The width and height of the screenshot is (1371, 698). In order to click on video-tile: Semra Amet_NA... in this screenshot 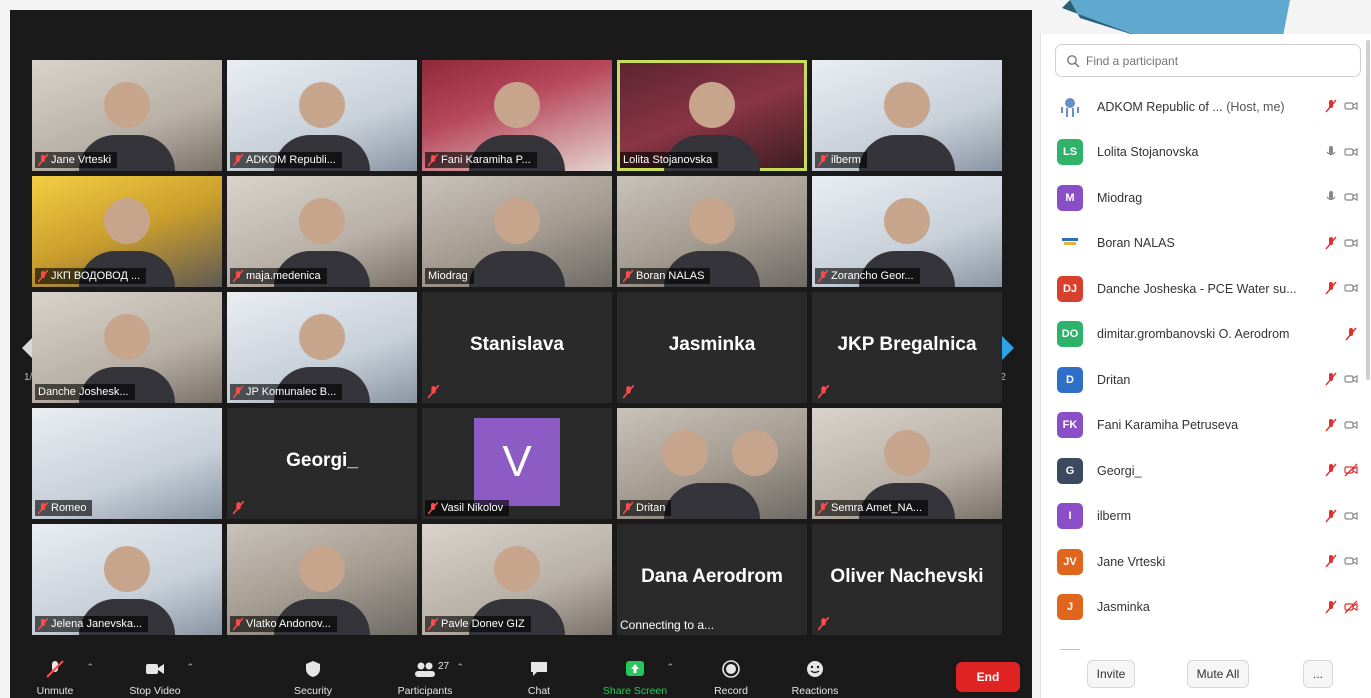, I will do `click(907, 463)`.